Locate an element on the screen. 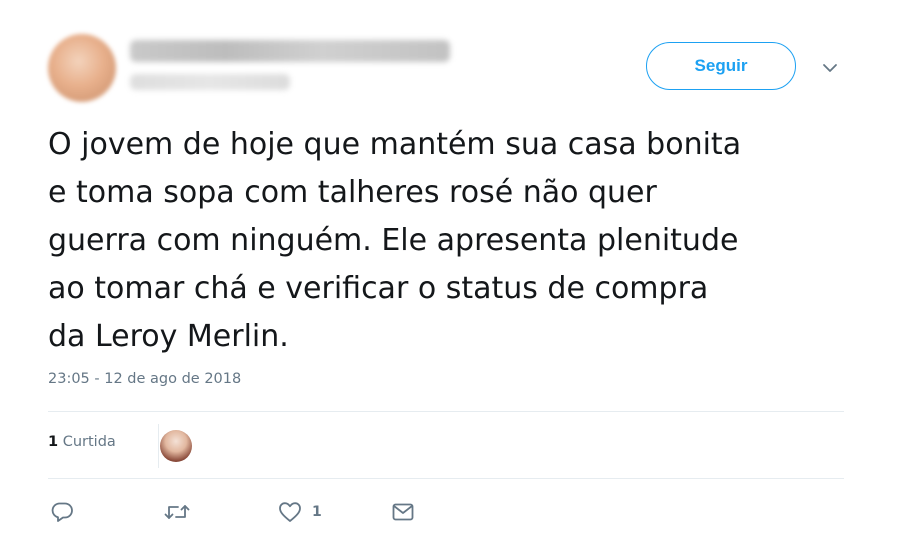 This screenshot has height=552, width=903. reply-button is located at coordinates (62, 512).